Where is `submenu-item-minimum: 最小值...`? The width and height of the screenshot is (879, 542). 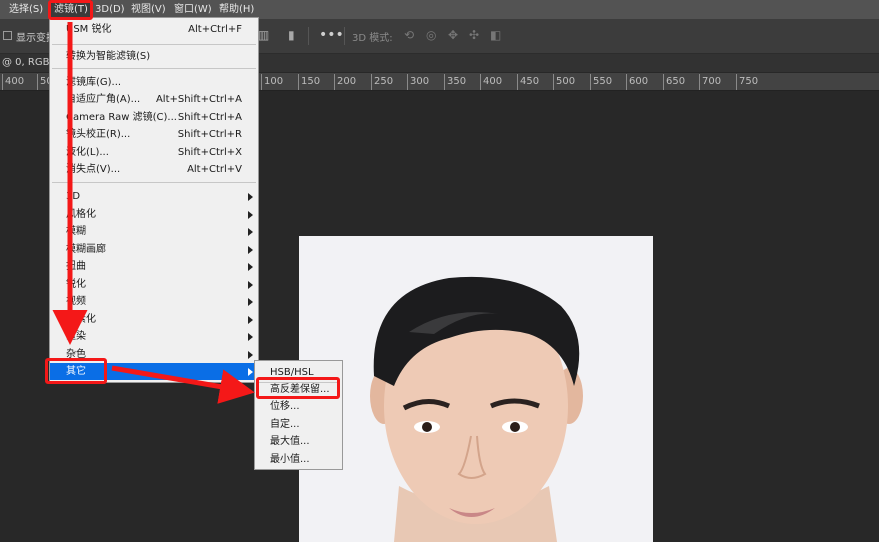 submenu-item-minimum: 最小值... is located at coordinates (298, 459).